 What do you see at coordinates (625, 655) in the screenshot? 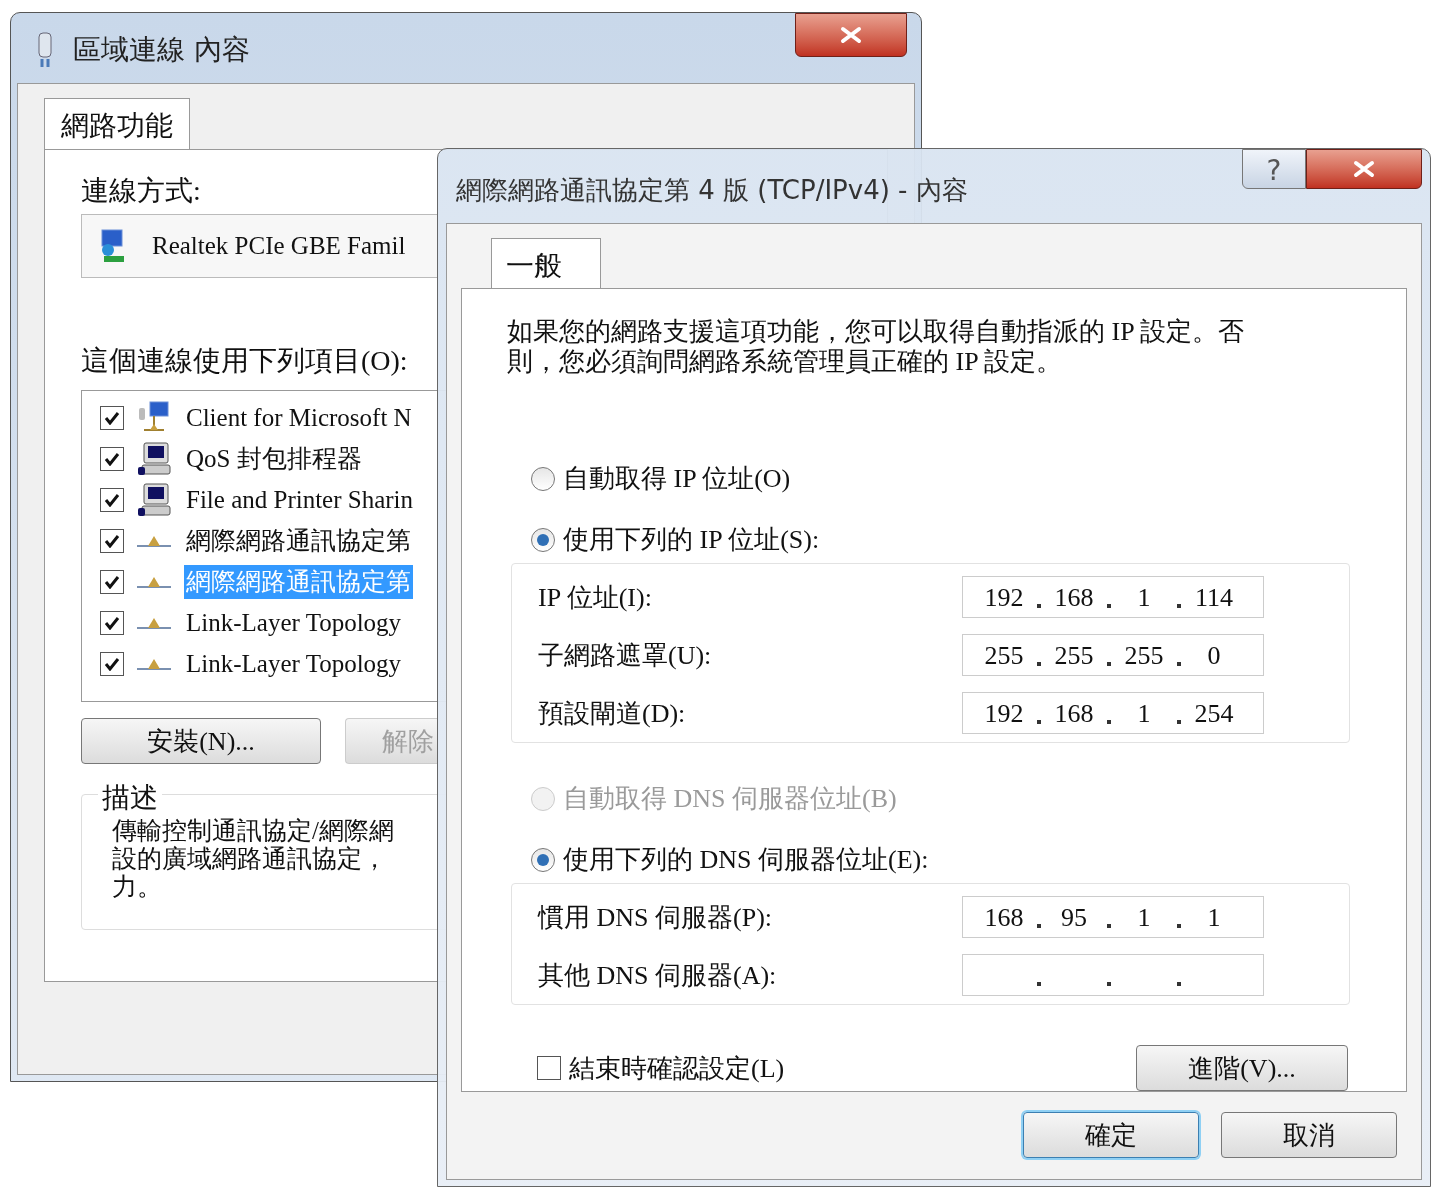
I see `field-label: 子網路遮罩(U):` at bounding box center [625, 655].